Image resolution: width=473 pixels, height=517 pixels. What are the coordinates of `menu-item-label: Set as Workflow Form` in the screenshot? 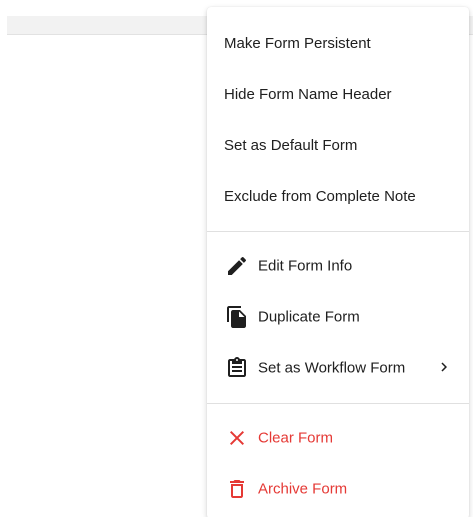 It's located at (332, 368).